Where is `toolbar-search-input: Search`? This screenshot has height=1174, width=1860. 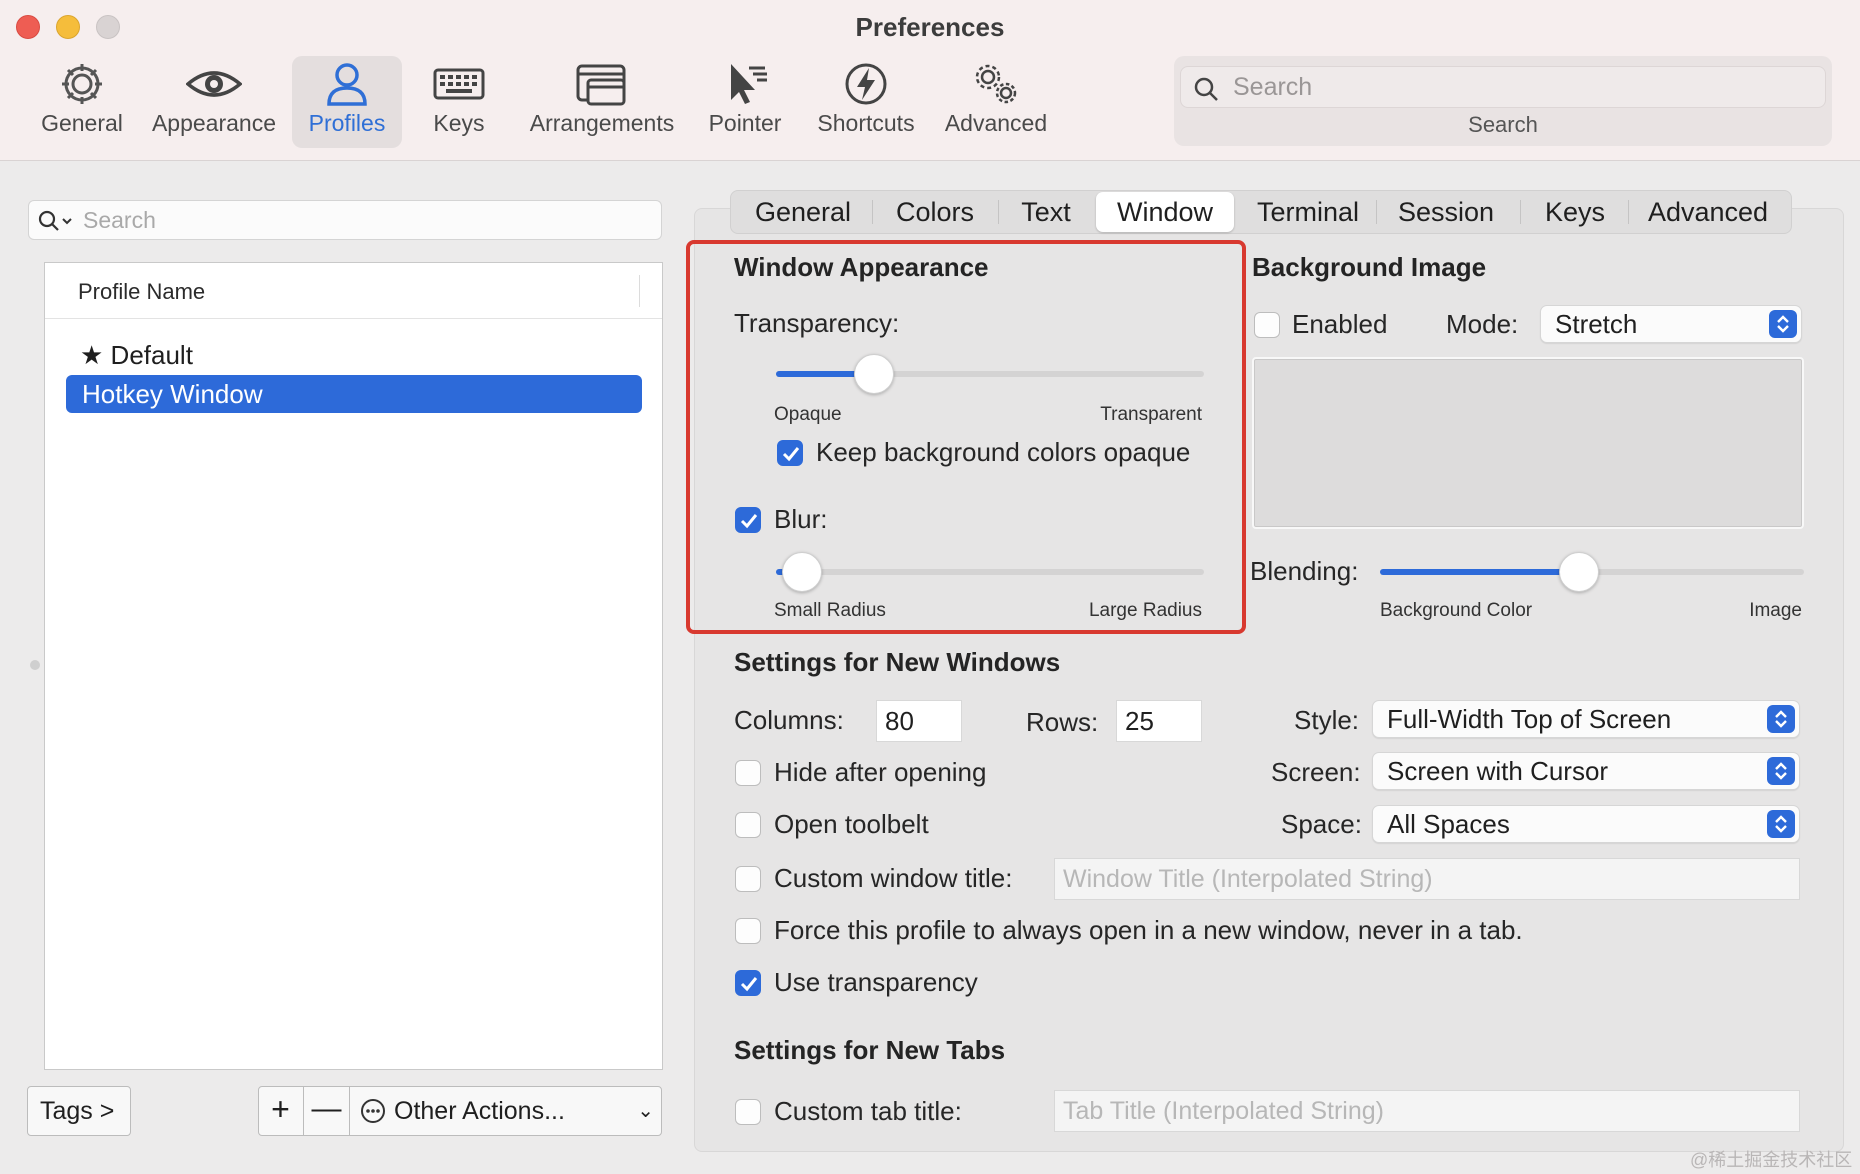 toolbar-search-input: Search is located at coordinates (1503, 87).